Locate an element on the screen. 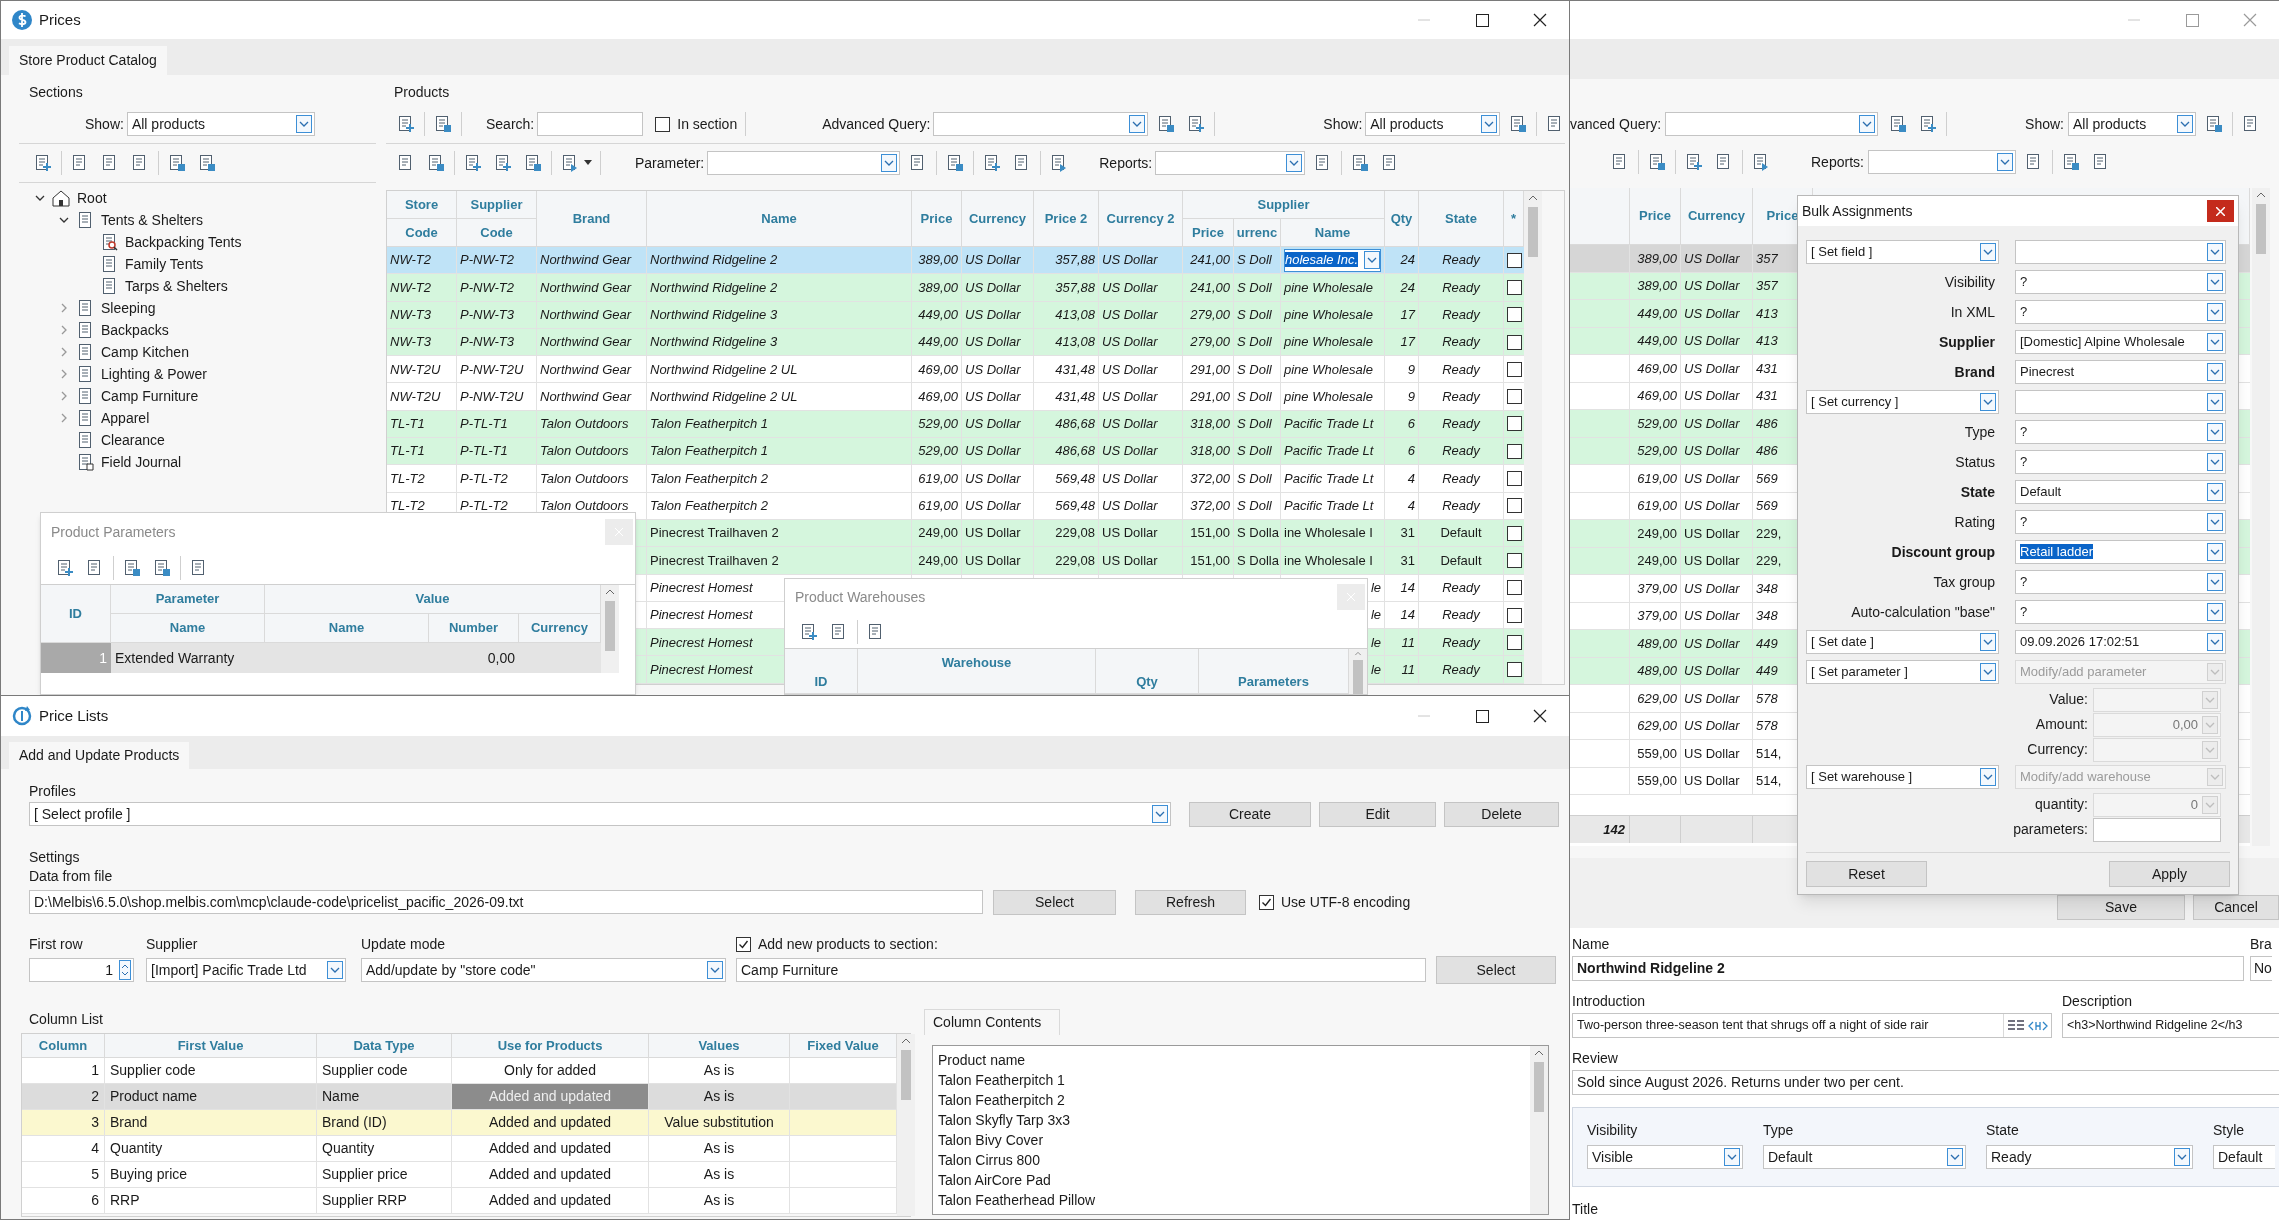 Image resolution: width=2279 pixels, height=1220 pixels. tree-item: Backpacking Tents is located at coordinates (183, 242).